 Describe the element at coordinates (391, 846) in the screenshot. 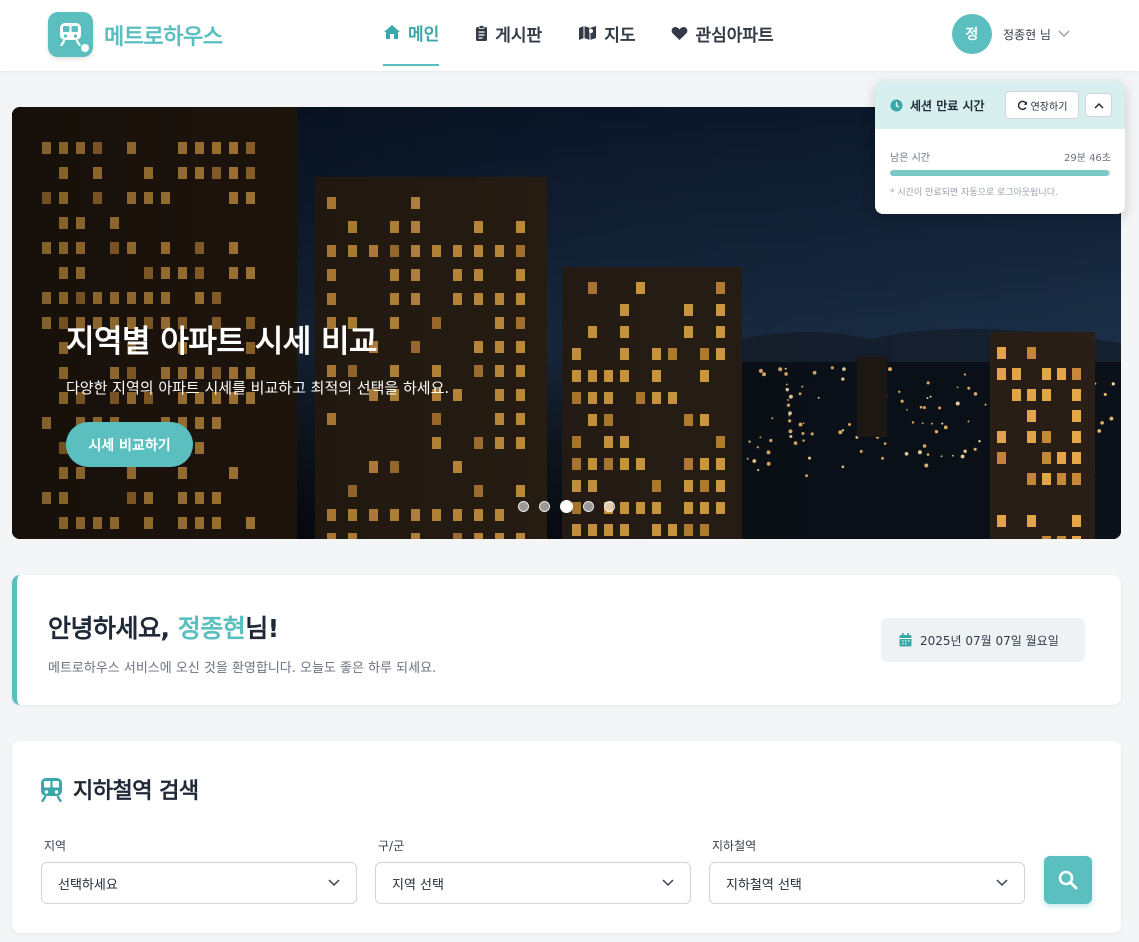

I see `district-label: 구/군` at that location.